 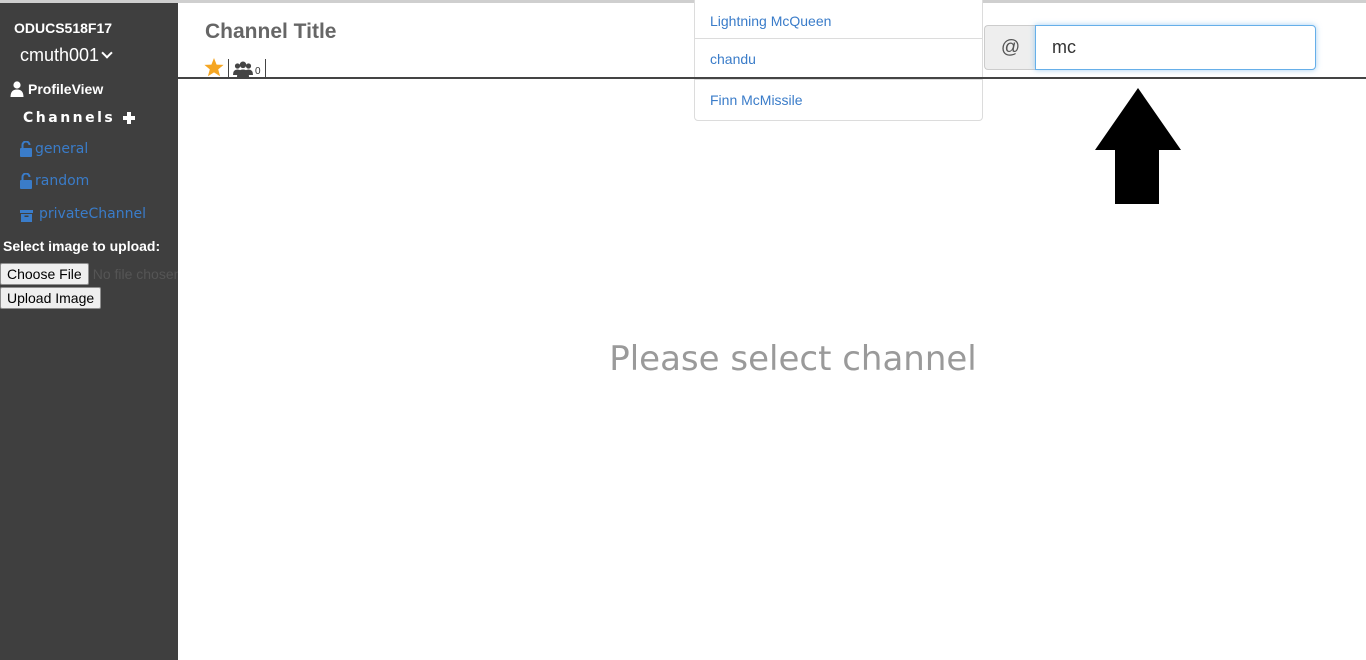 I want to click on channel-name: random, so click(x=62, y=181).